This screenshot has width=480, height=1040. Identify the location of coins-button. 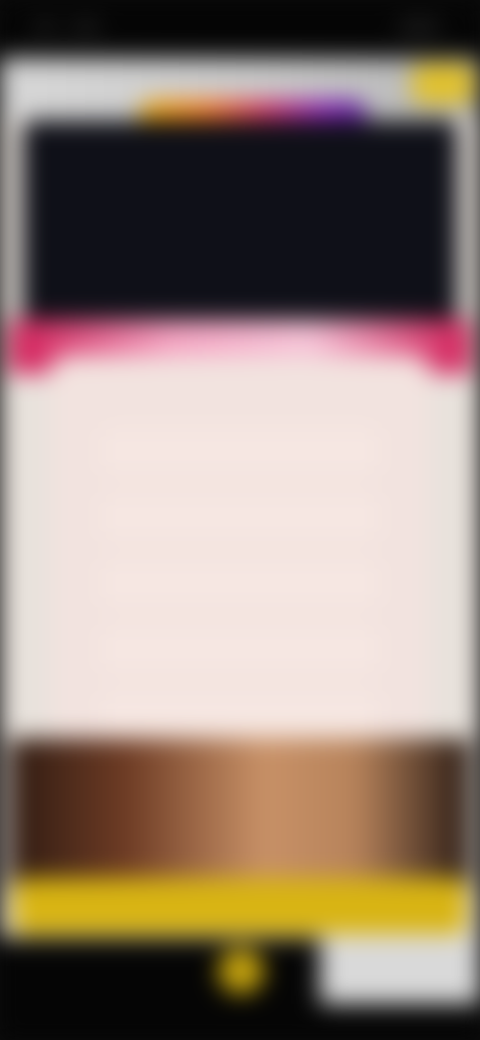
(443, 84).